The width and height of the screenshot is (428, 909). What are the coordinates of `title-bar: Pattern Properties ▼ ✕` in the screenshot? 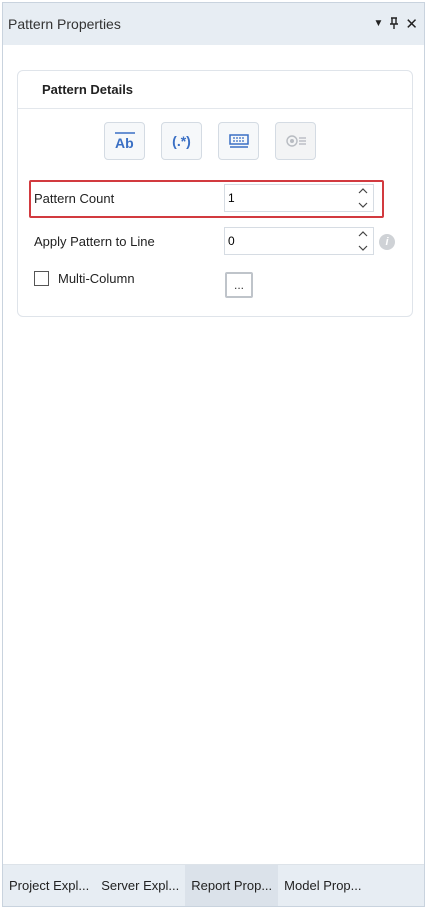 It's located at (213, 24).